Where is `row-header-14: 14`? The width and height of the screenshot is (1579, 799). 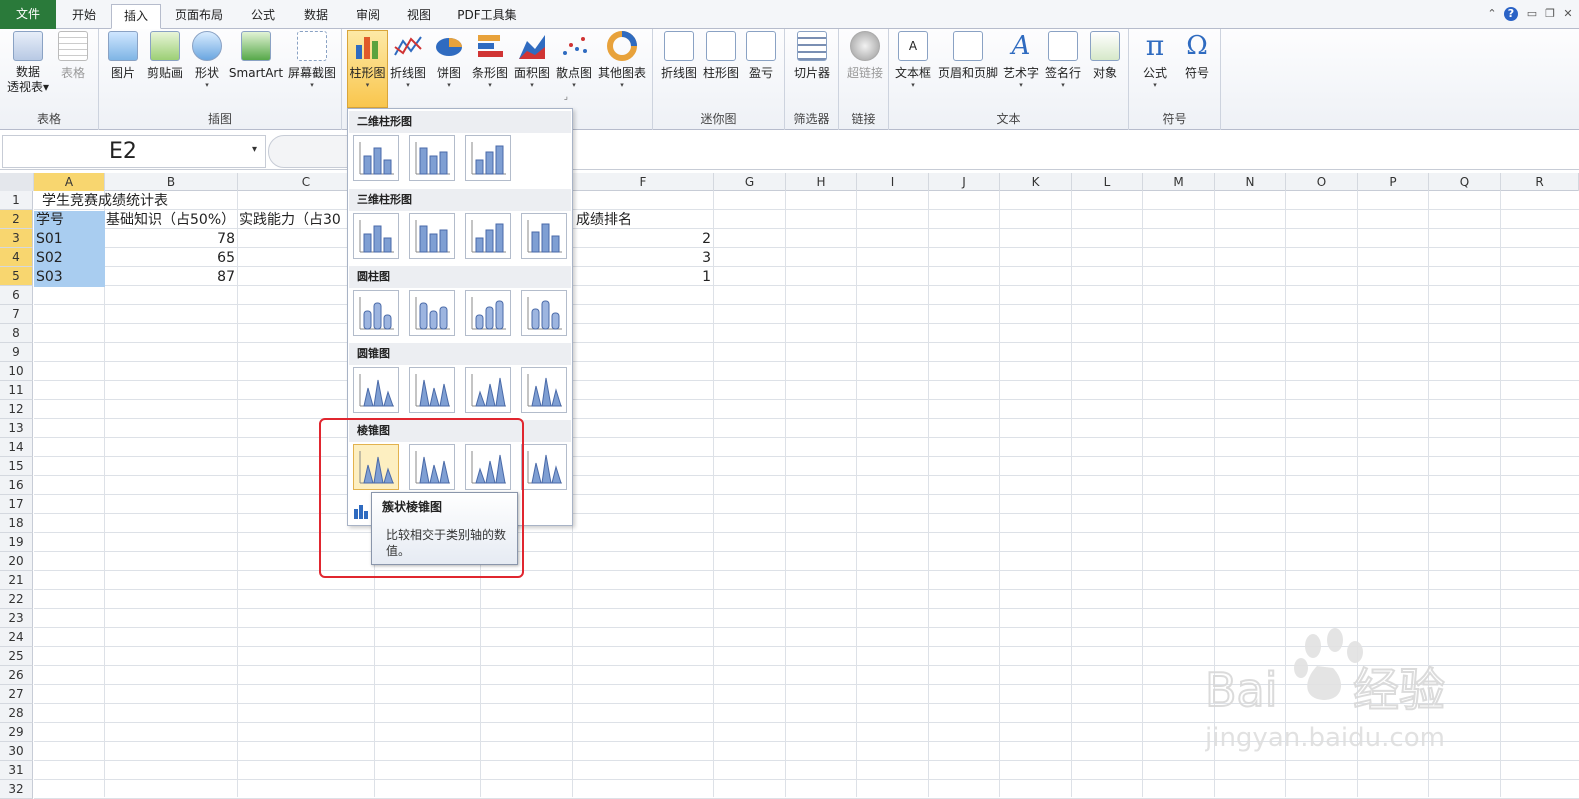
row-header-14: 14 is located at coordinates (16, 447).